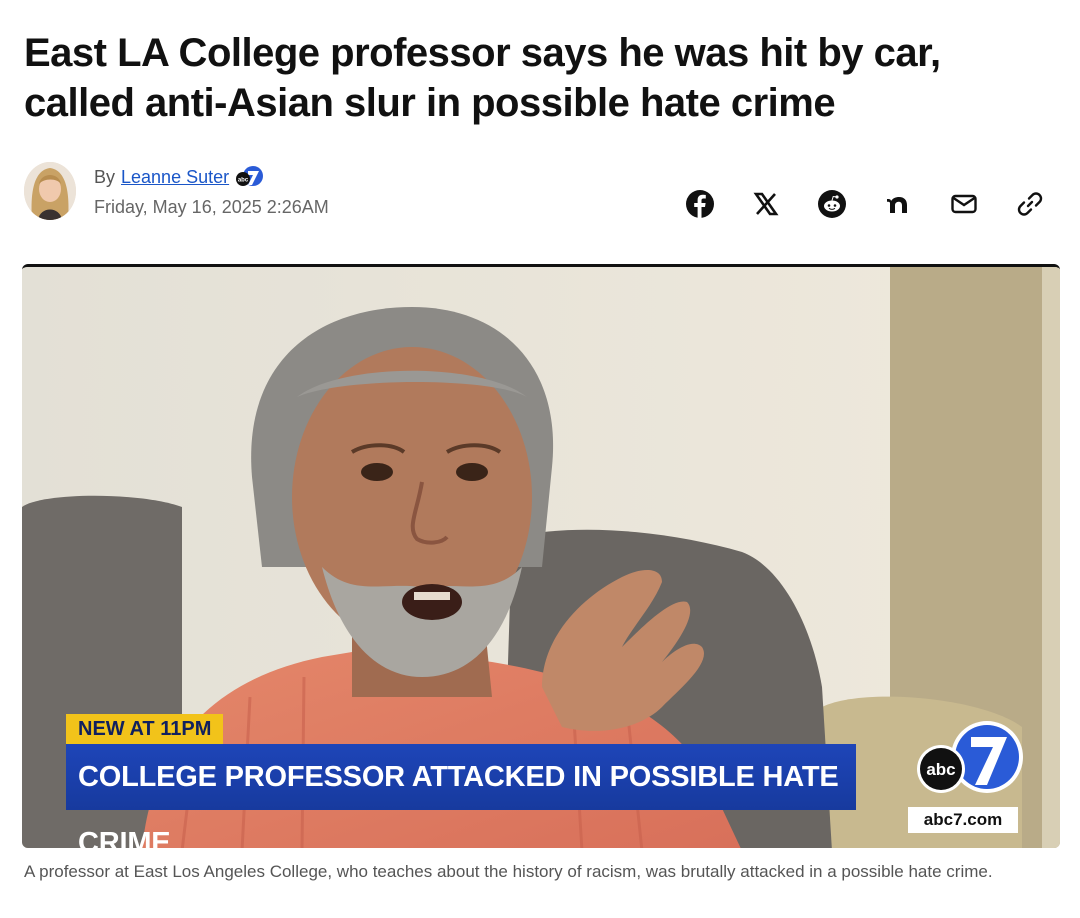 The image size is (1080, 918). I want to click on x-share-button, so click(766, 204).